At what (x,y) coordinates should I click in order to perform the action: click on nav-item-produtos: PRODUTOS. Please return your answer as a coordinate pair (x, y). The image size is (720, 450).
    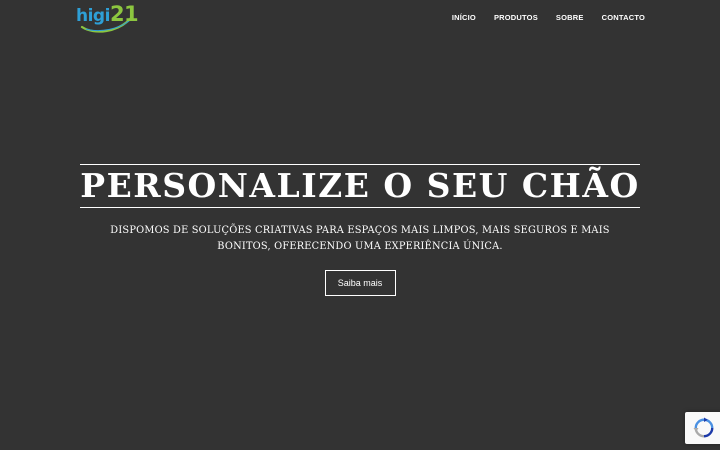
    Looking at the image, I should click on (516, 18).